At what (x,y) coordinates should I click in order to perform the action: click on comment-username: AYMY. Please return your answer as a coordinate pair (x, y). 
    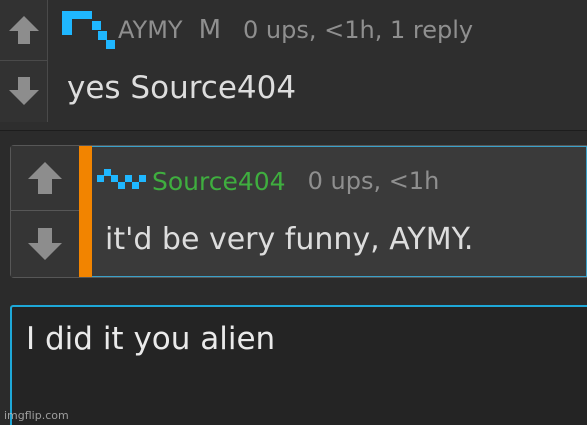
    Looking at the image, I should click on (150, 30).